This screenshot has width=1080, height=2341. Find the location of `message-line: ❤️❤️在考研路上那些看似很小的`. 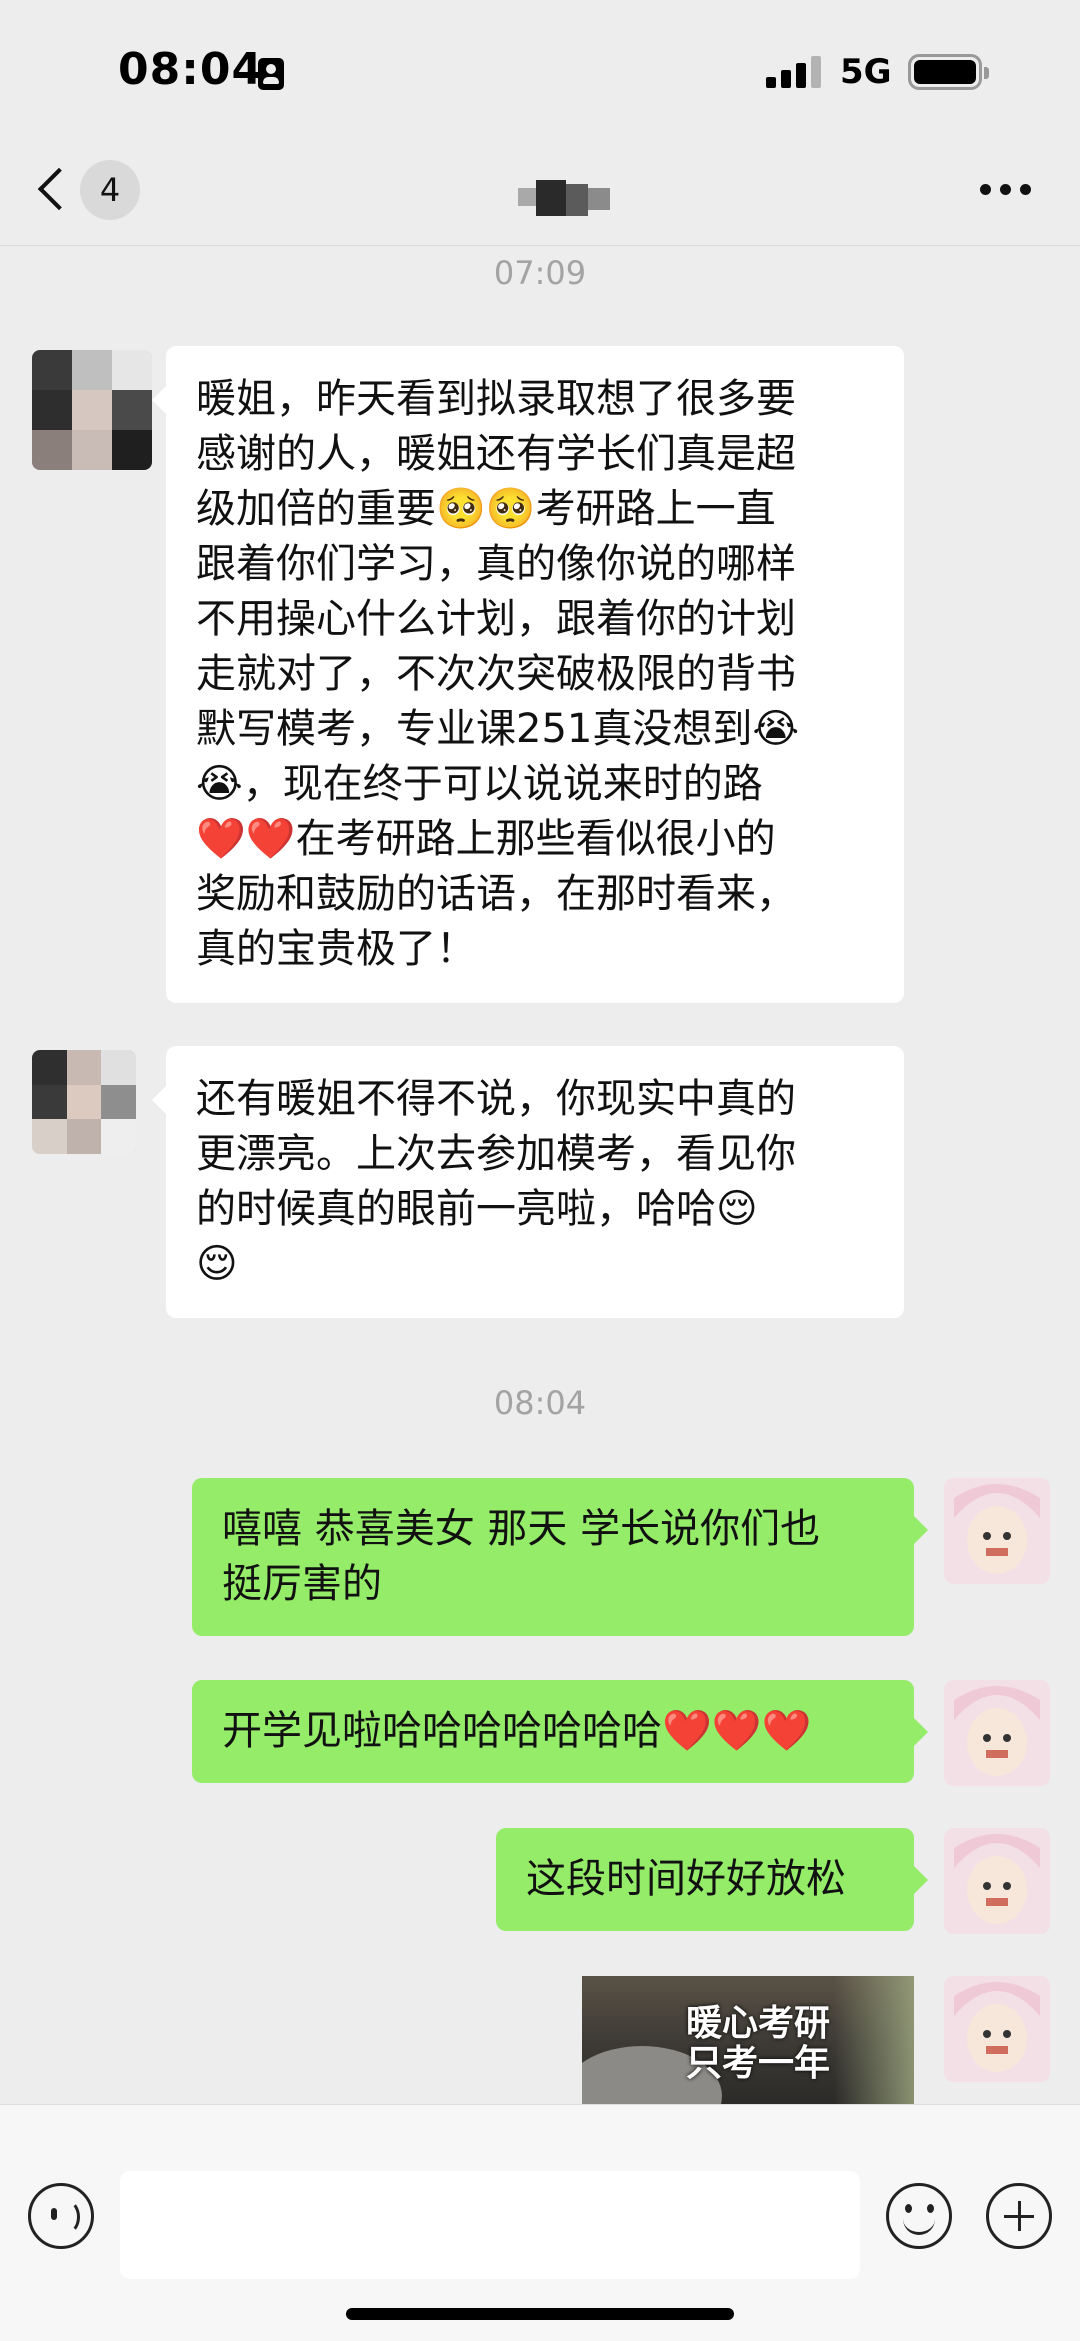

message-line: ❤️❤️在考研路上那些看似很小的 is located at coordinates (486, 839).